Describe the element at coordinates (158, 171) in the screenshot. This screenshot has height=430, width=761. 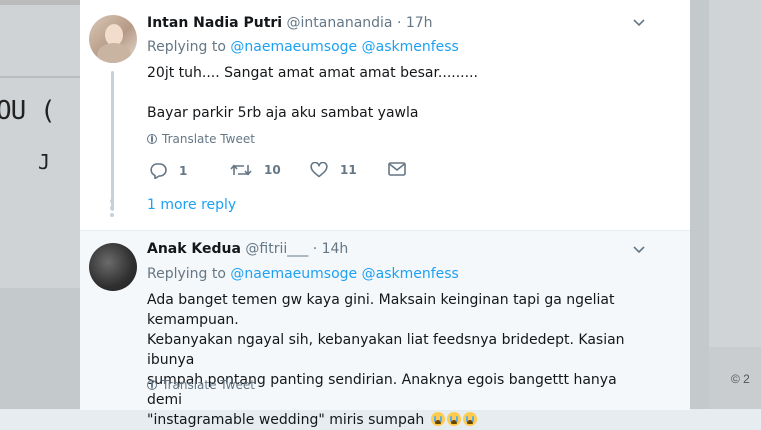
I see `reply-icon` at that location.